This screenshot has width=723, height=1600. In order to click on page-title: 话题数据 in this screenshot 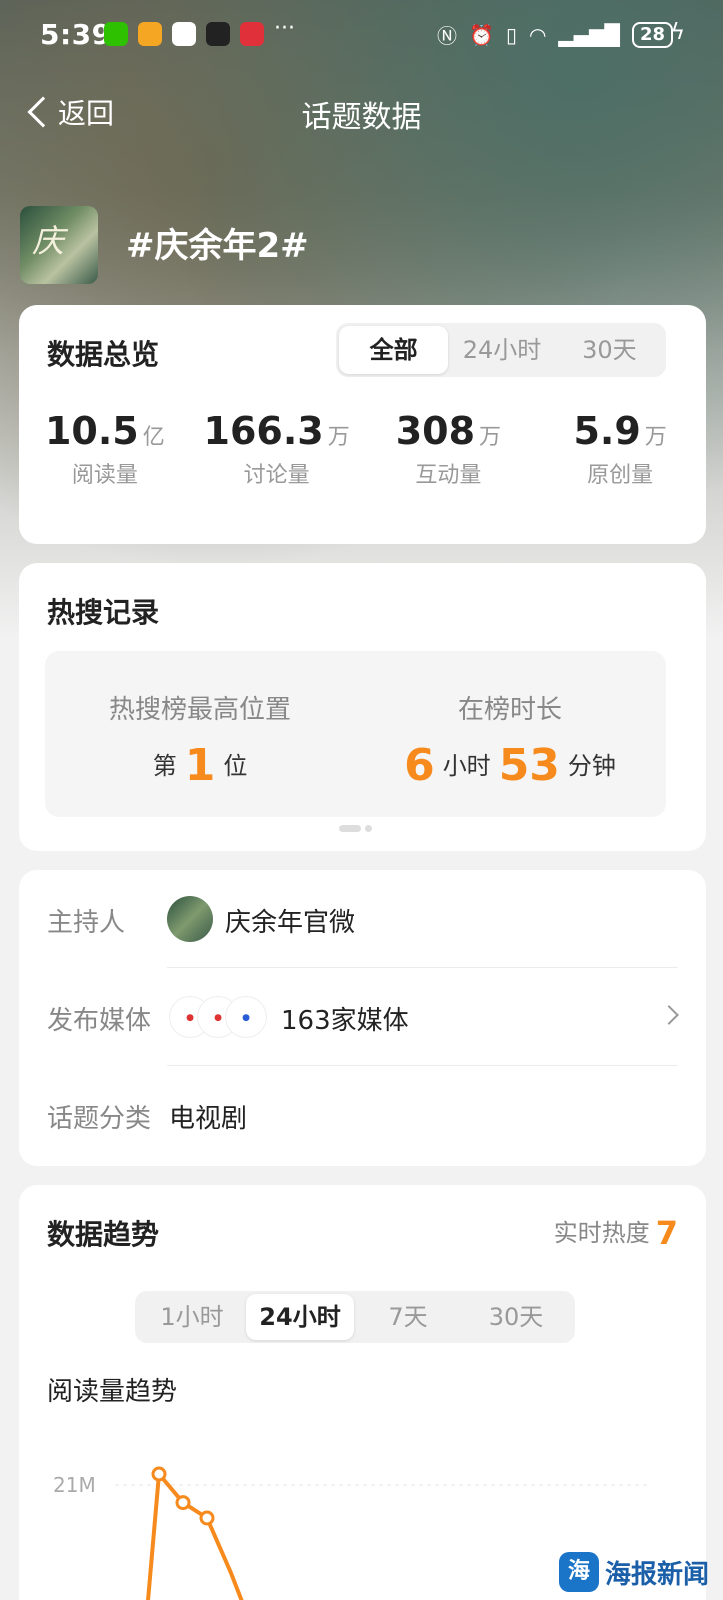, I will do `click(361, 117)`.